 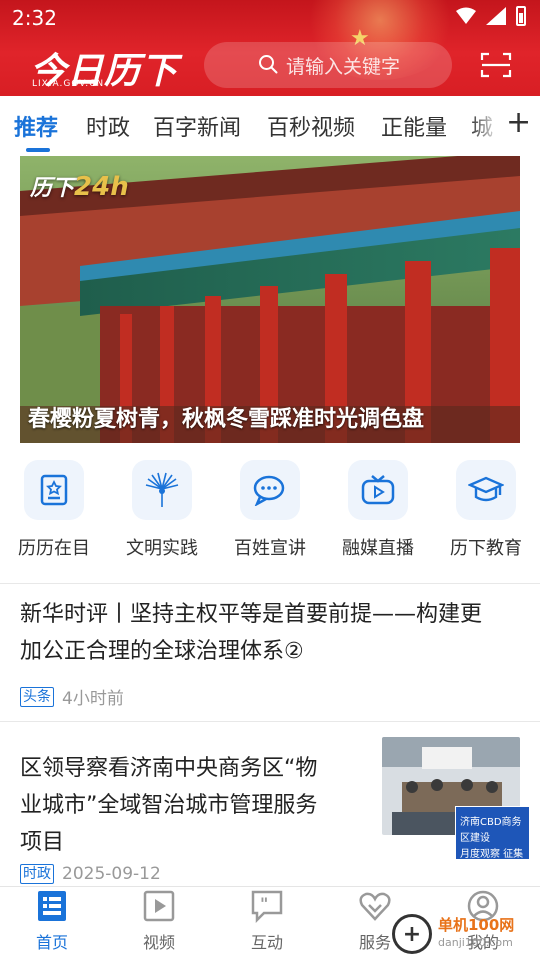 What do you see at coordinates (378, 548) in the screenshot?
I see `quick-entry-label: 融媒直播` at bounding box center [378, 548].